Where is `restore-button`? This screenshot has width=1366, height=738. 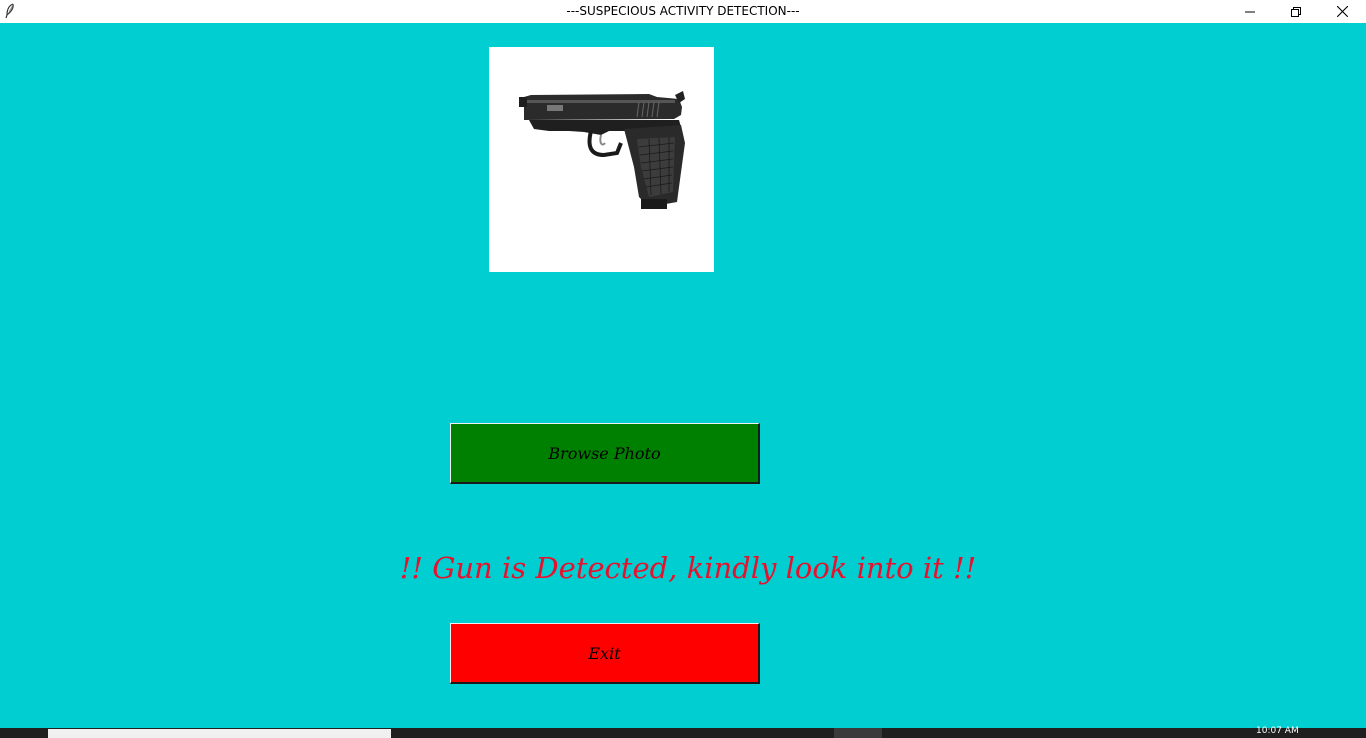 restore-button is located at coordinates (1296, 11).